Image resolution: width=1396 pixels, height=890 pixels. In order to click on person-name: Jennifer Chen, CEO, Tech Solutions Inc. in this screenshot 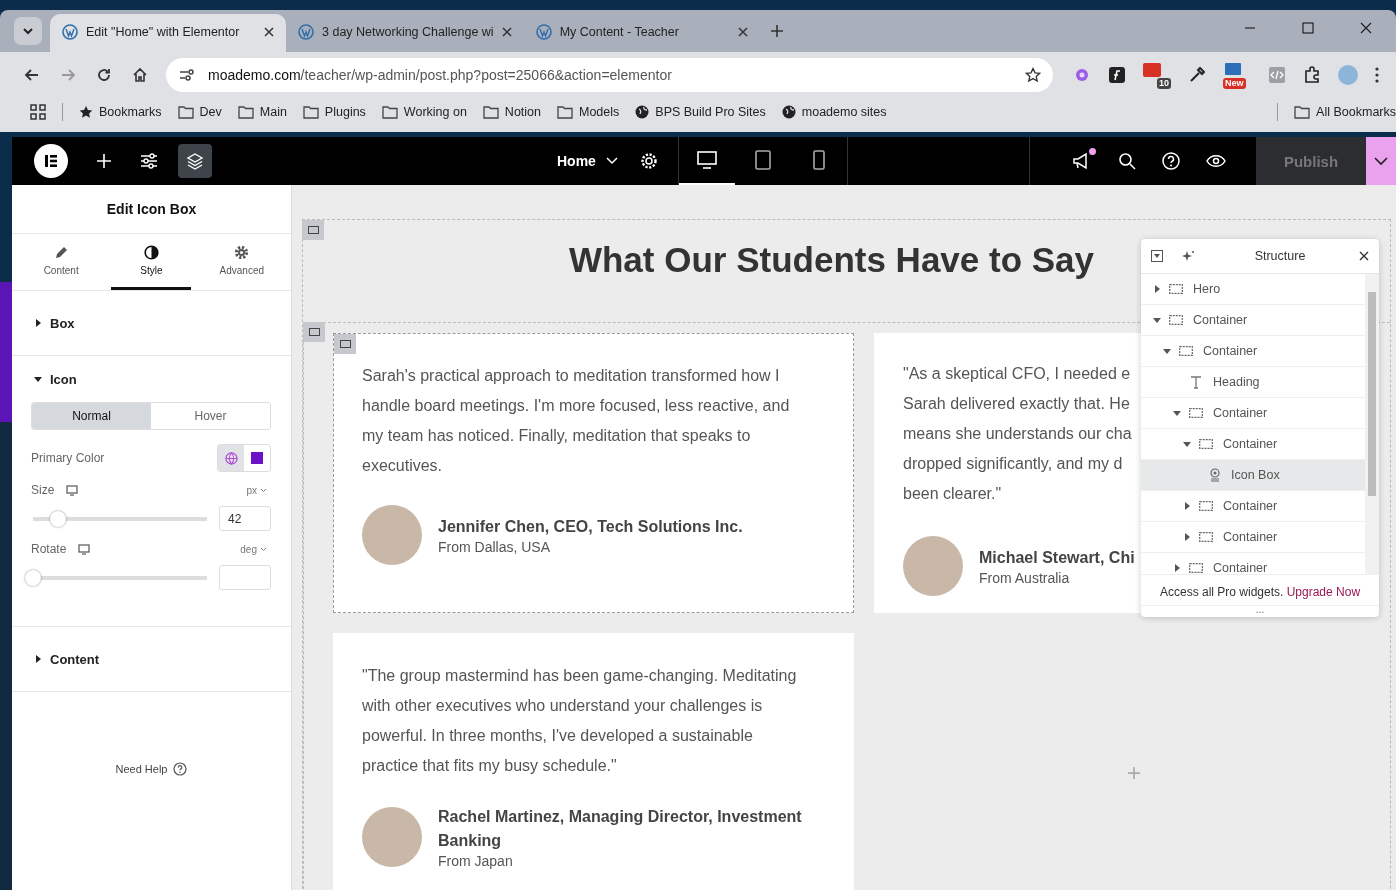, I will do `click(590, 527)`.